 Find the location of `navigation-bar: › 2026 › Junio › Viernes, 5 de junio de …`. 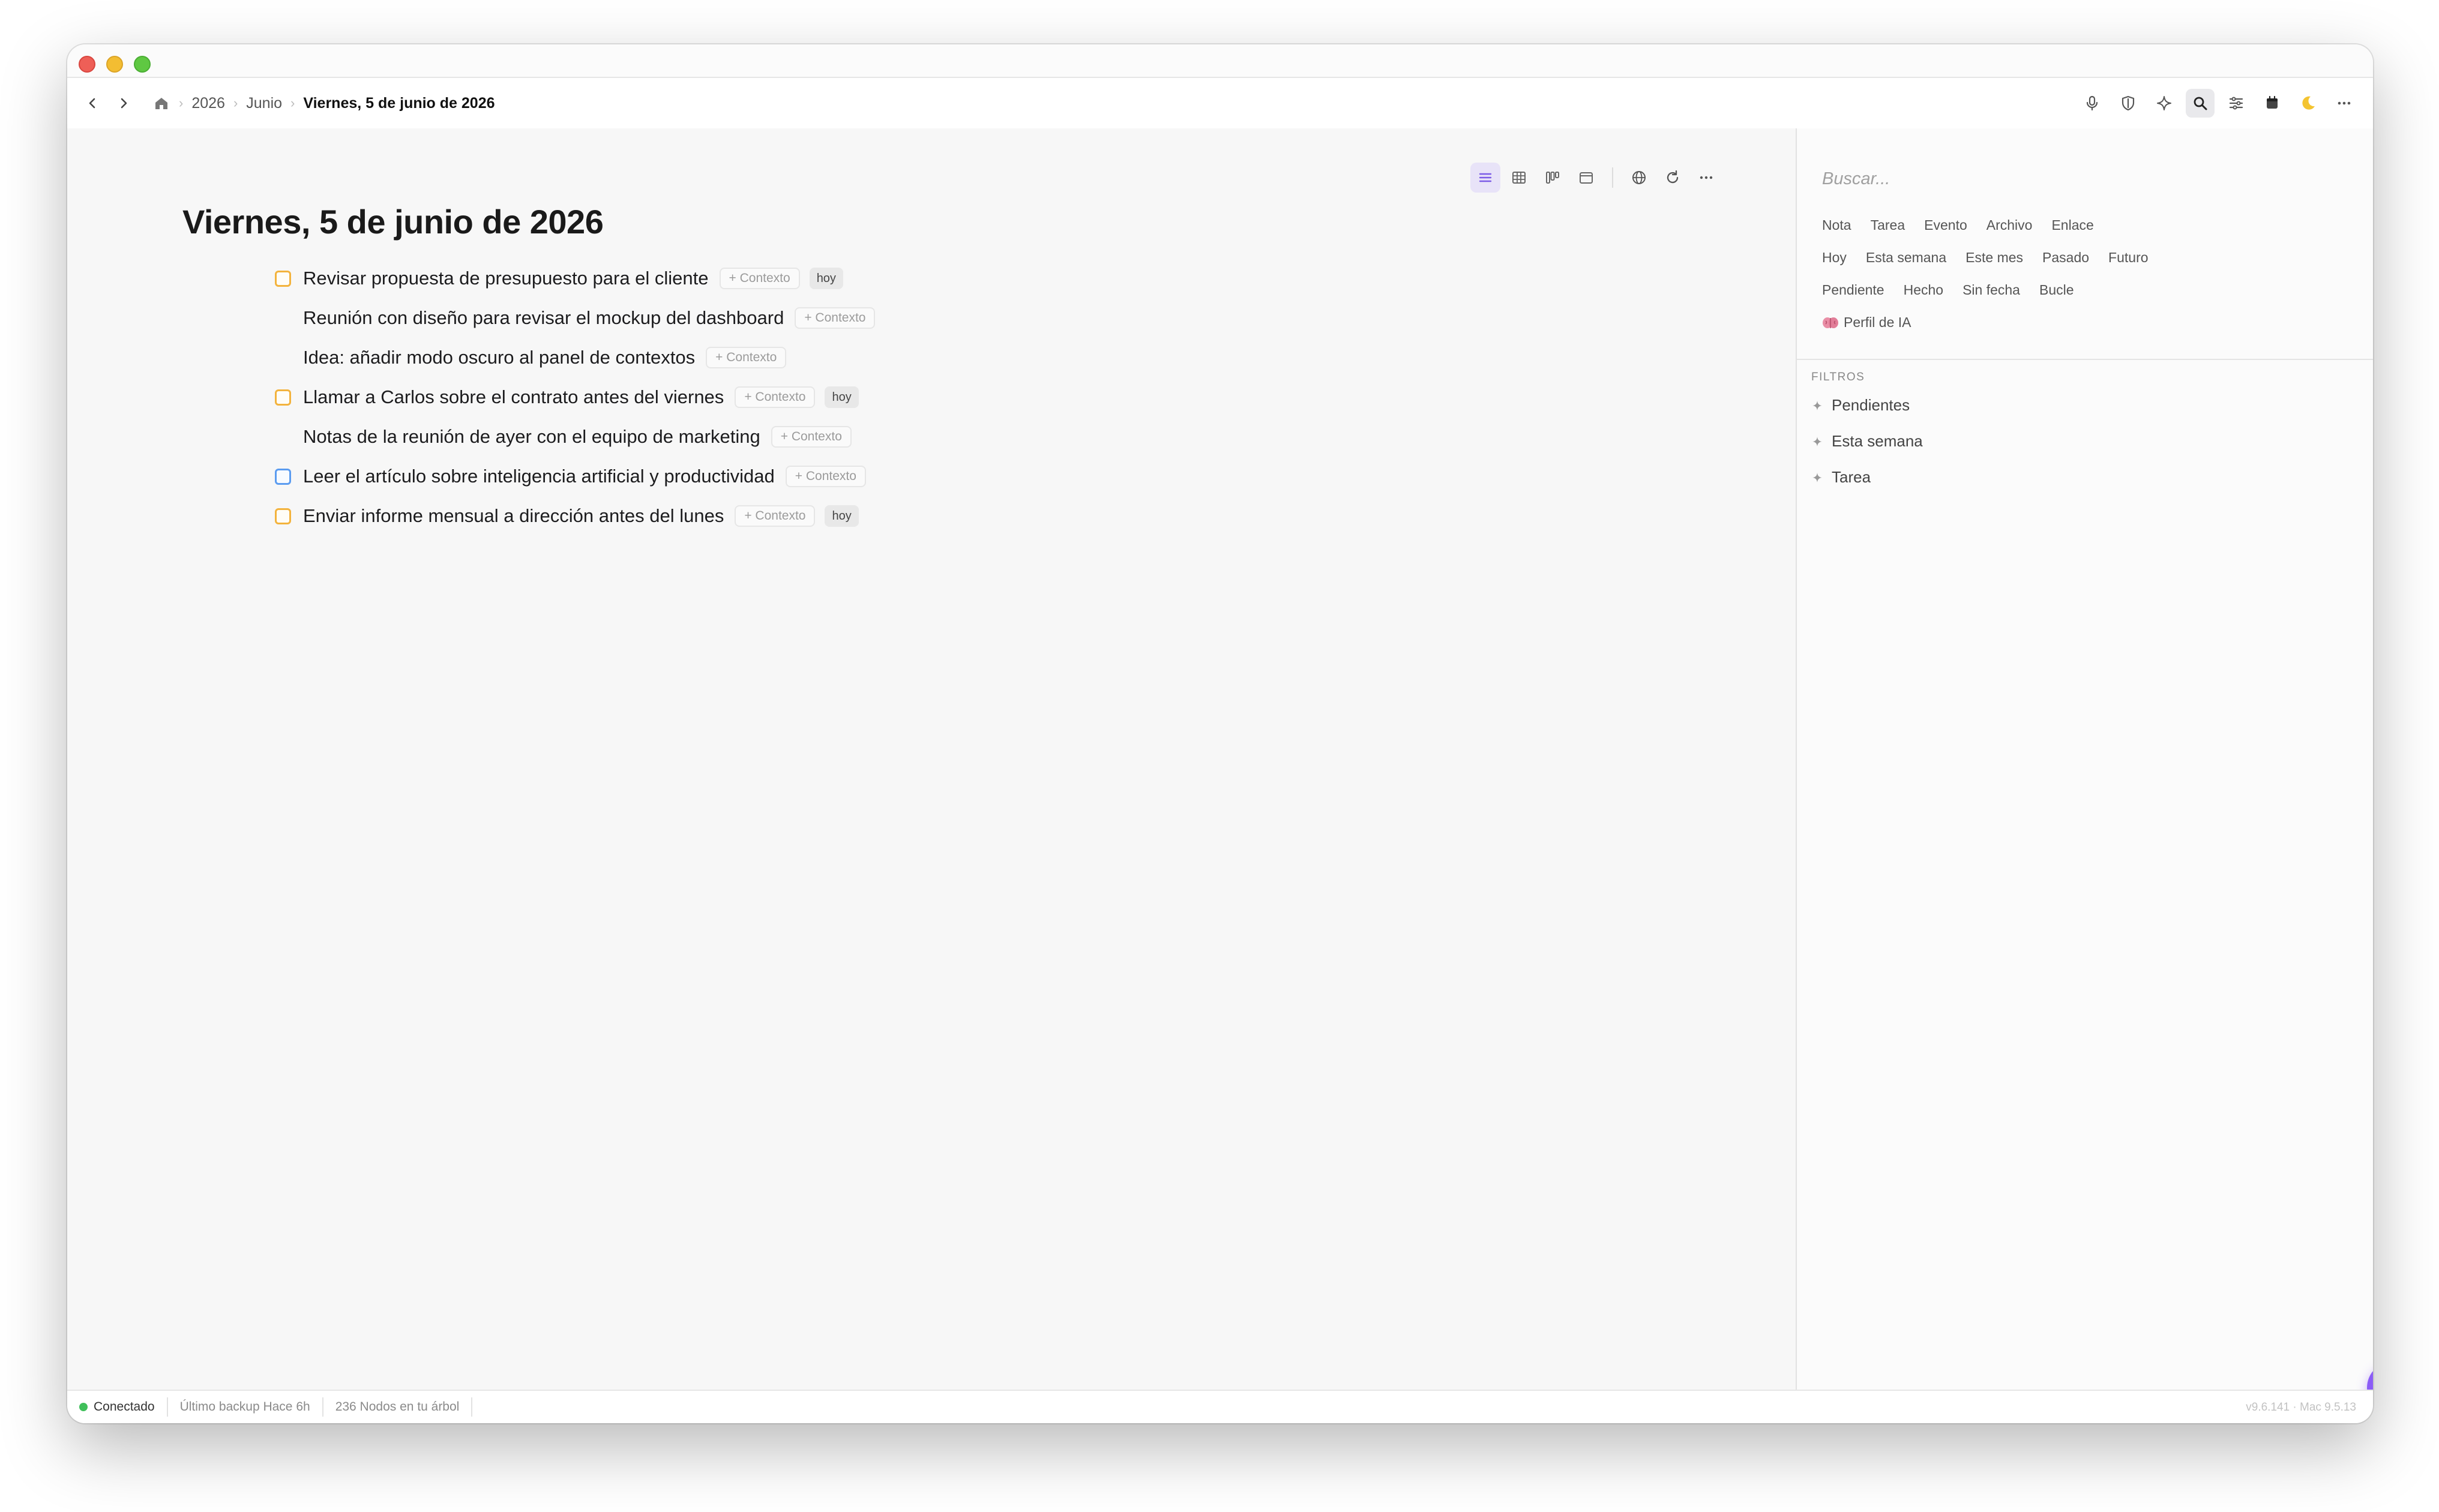

navigation-bar: › 2026 › Junio › Viernes, 5 de junio de … is located at coordinates (1220, 103).